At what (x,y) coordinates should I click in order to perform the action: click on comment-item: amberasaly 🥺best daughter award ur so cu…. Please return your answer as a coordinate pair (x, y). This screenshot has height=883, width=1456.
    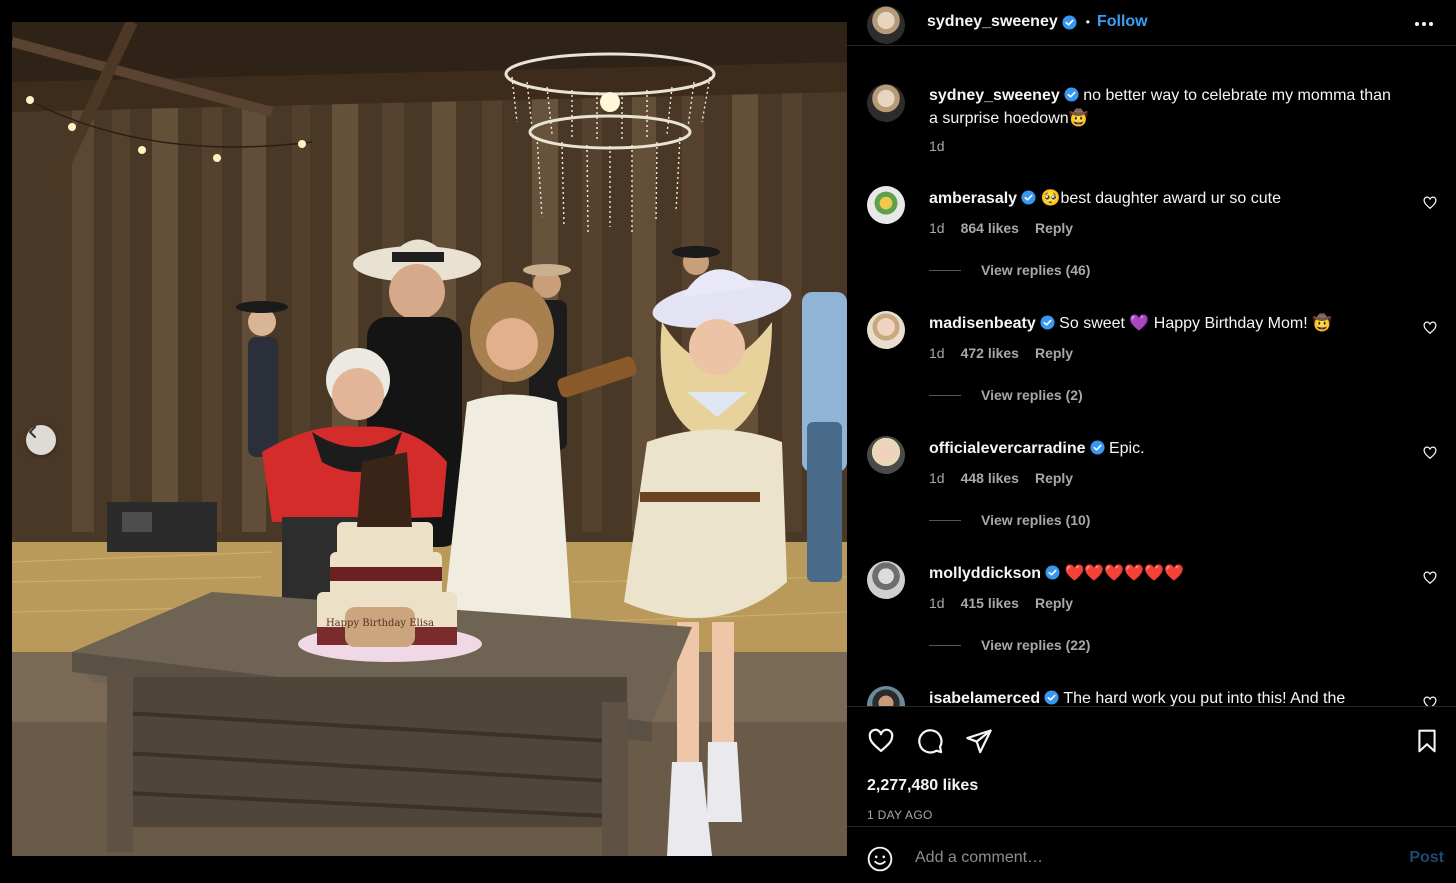
    Looking at the image, I should click on (1152, 246).